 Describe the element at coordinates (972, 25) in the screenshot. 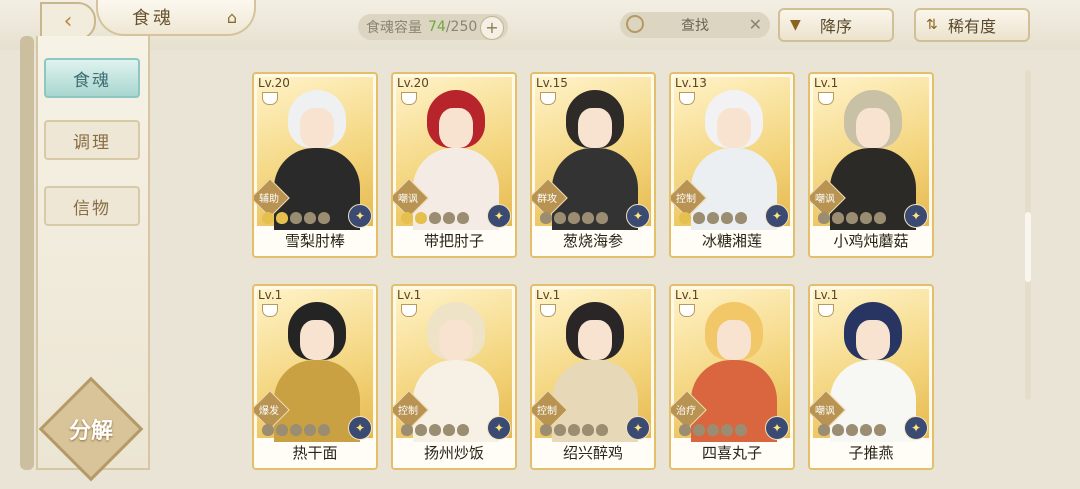

I see `sort-rarity-button: ⇅ 稀有度` at that location.